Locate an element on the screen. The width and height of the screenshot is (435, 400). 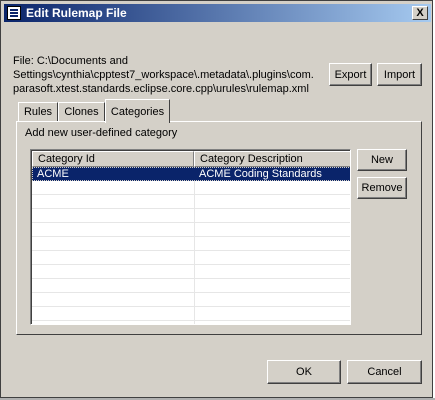
cell-category-id: ACME is located at coordinates (53, 174).